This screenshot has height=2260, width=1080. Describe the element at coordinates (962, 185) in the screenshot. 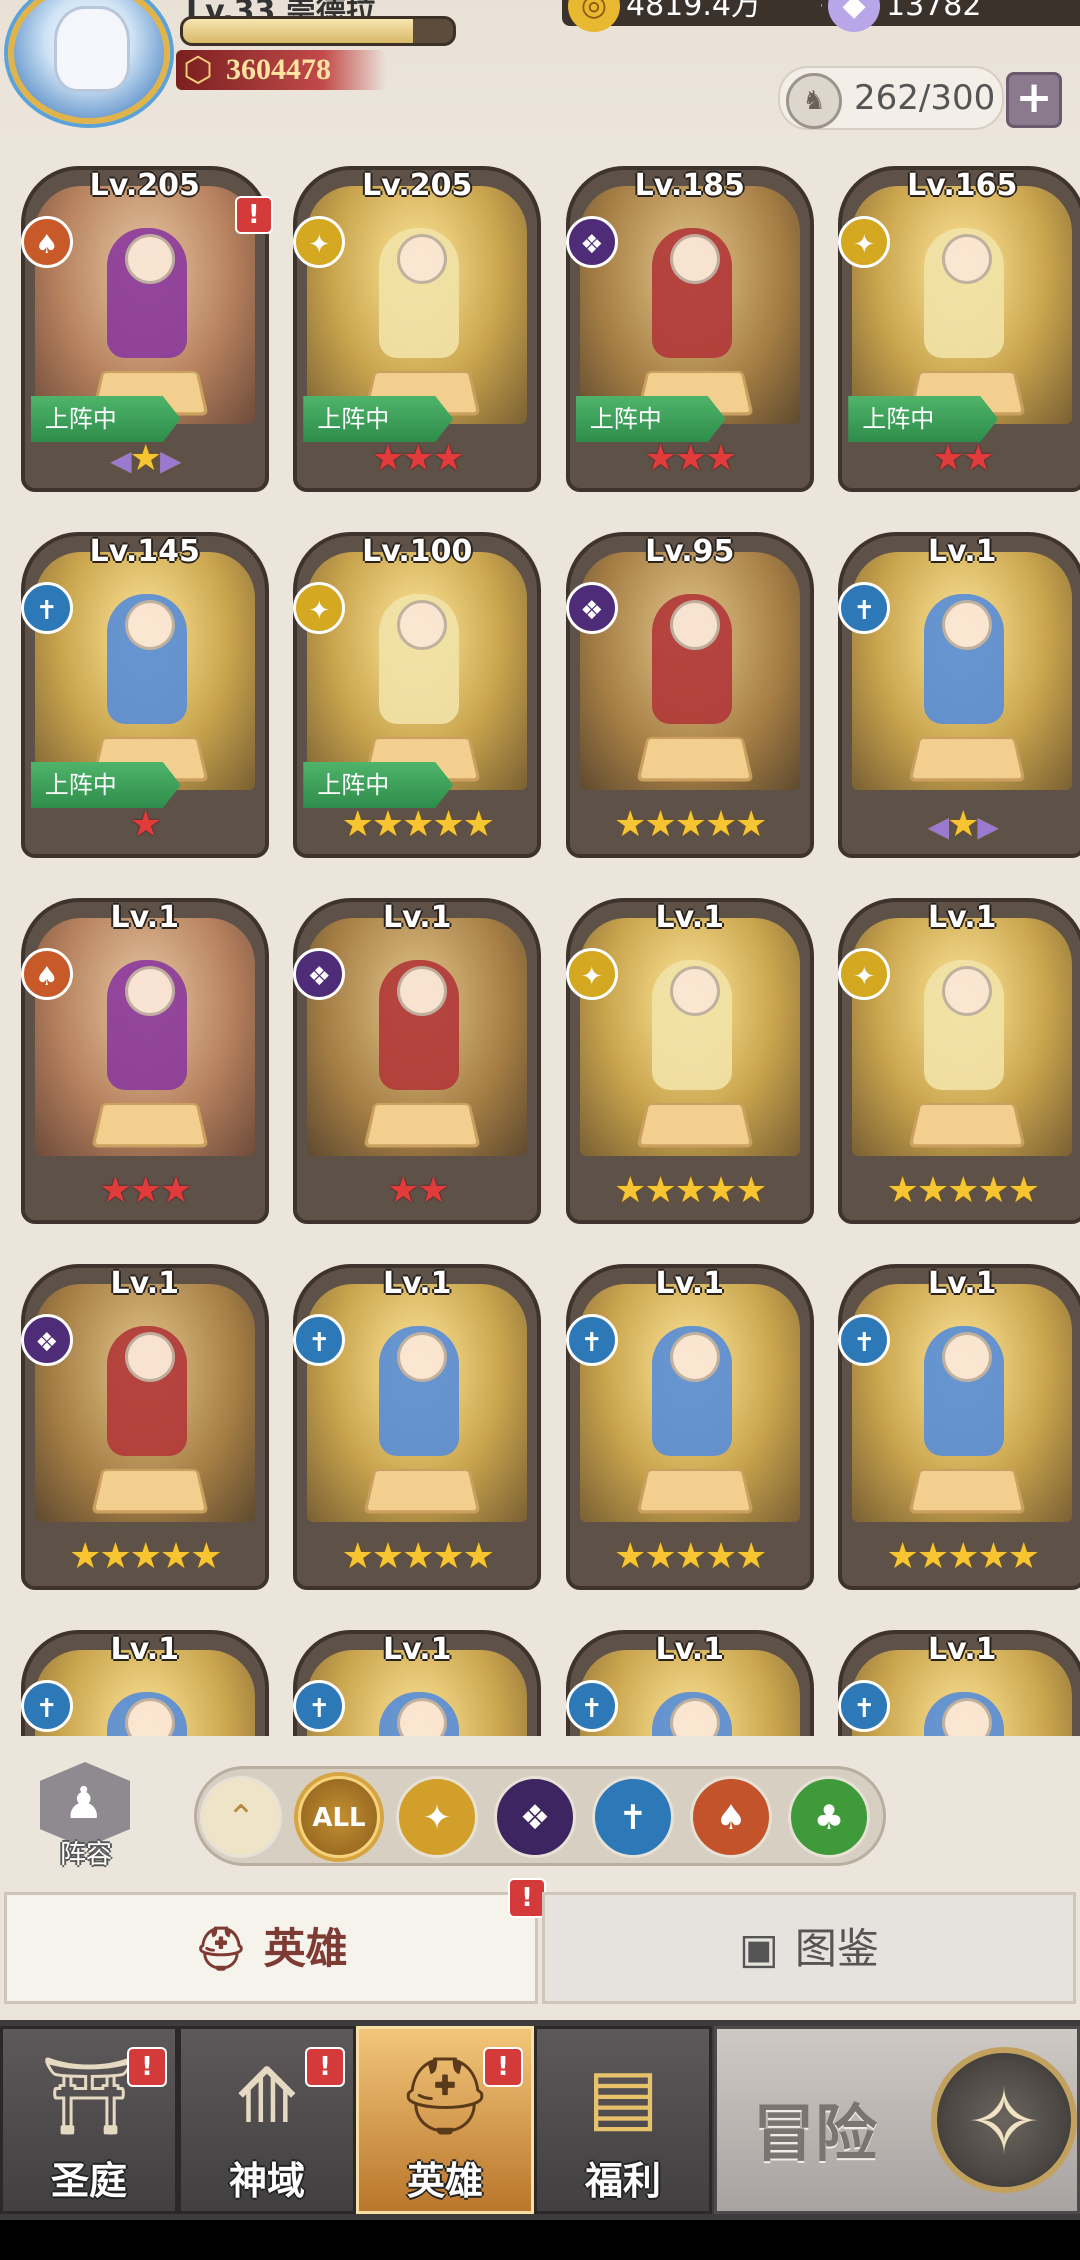

I see `hero-level: Lv.165` at that location.